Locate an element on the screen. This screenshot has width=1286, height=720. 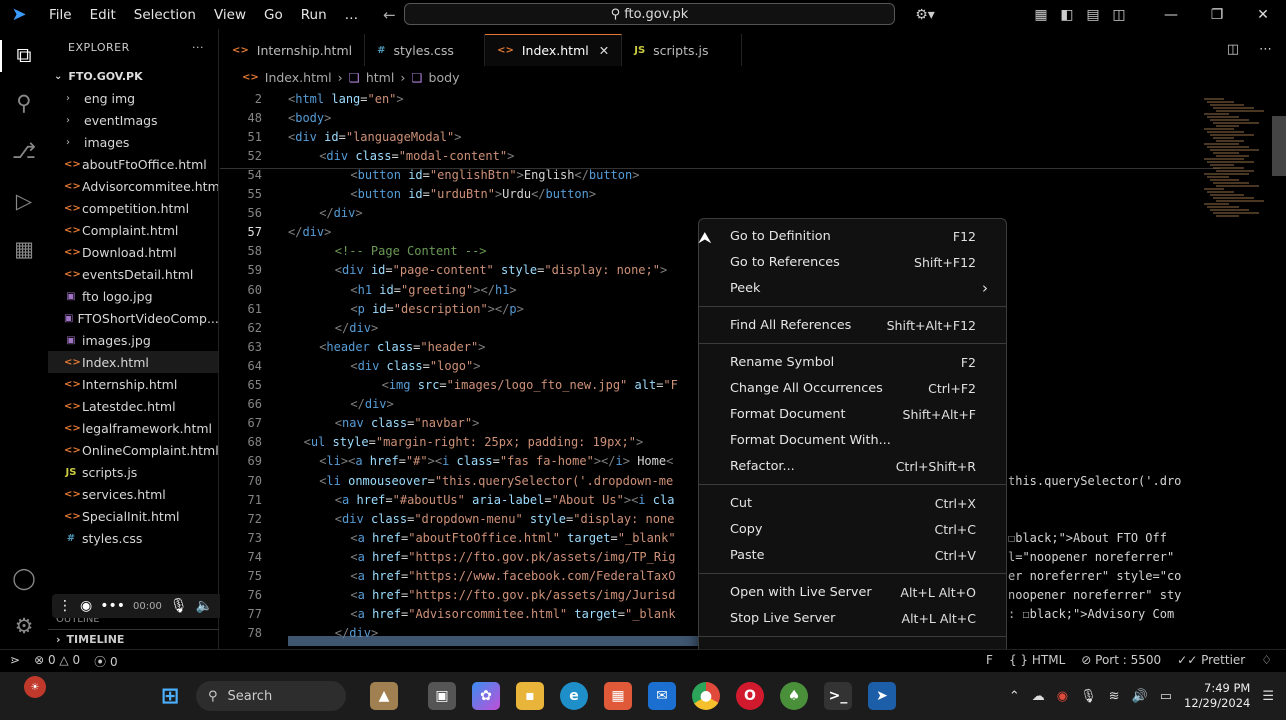
workspace-root-folder: ⌄ FTO.GOV.PK is located at coordinates (133, 76).